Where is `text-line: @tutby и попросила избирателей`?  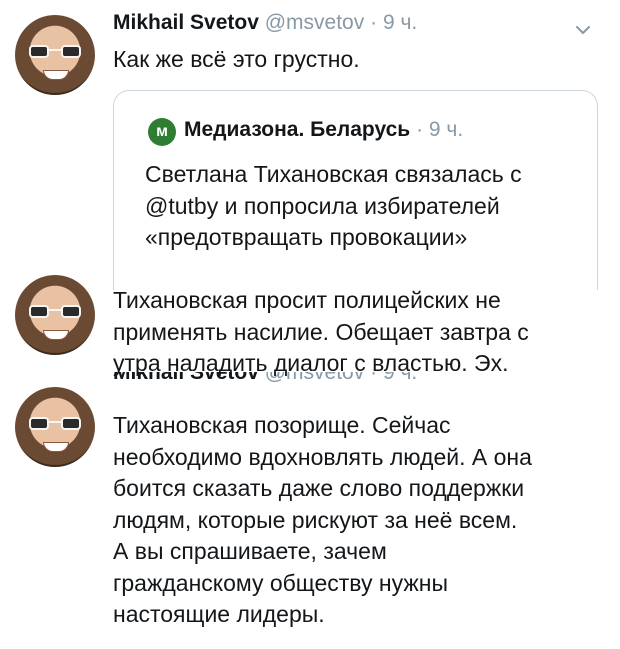
text-line: @tutby и попросила избирателей is located at coordinates (322, 205).